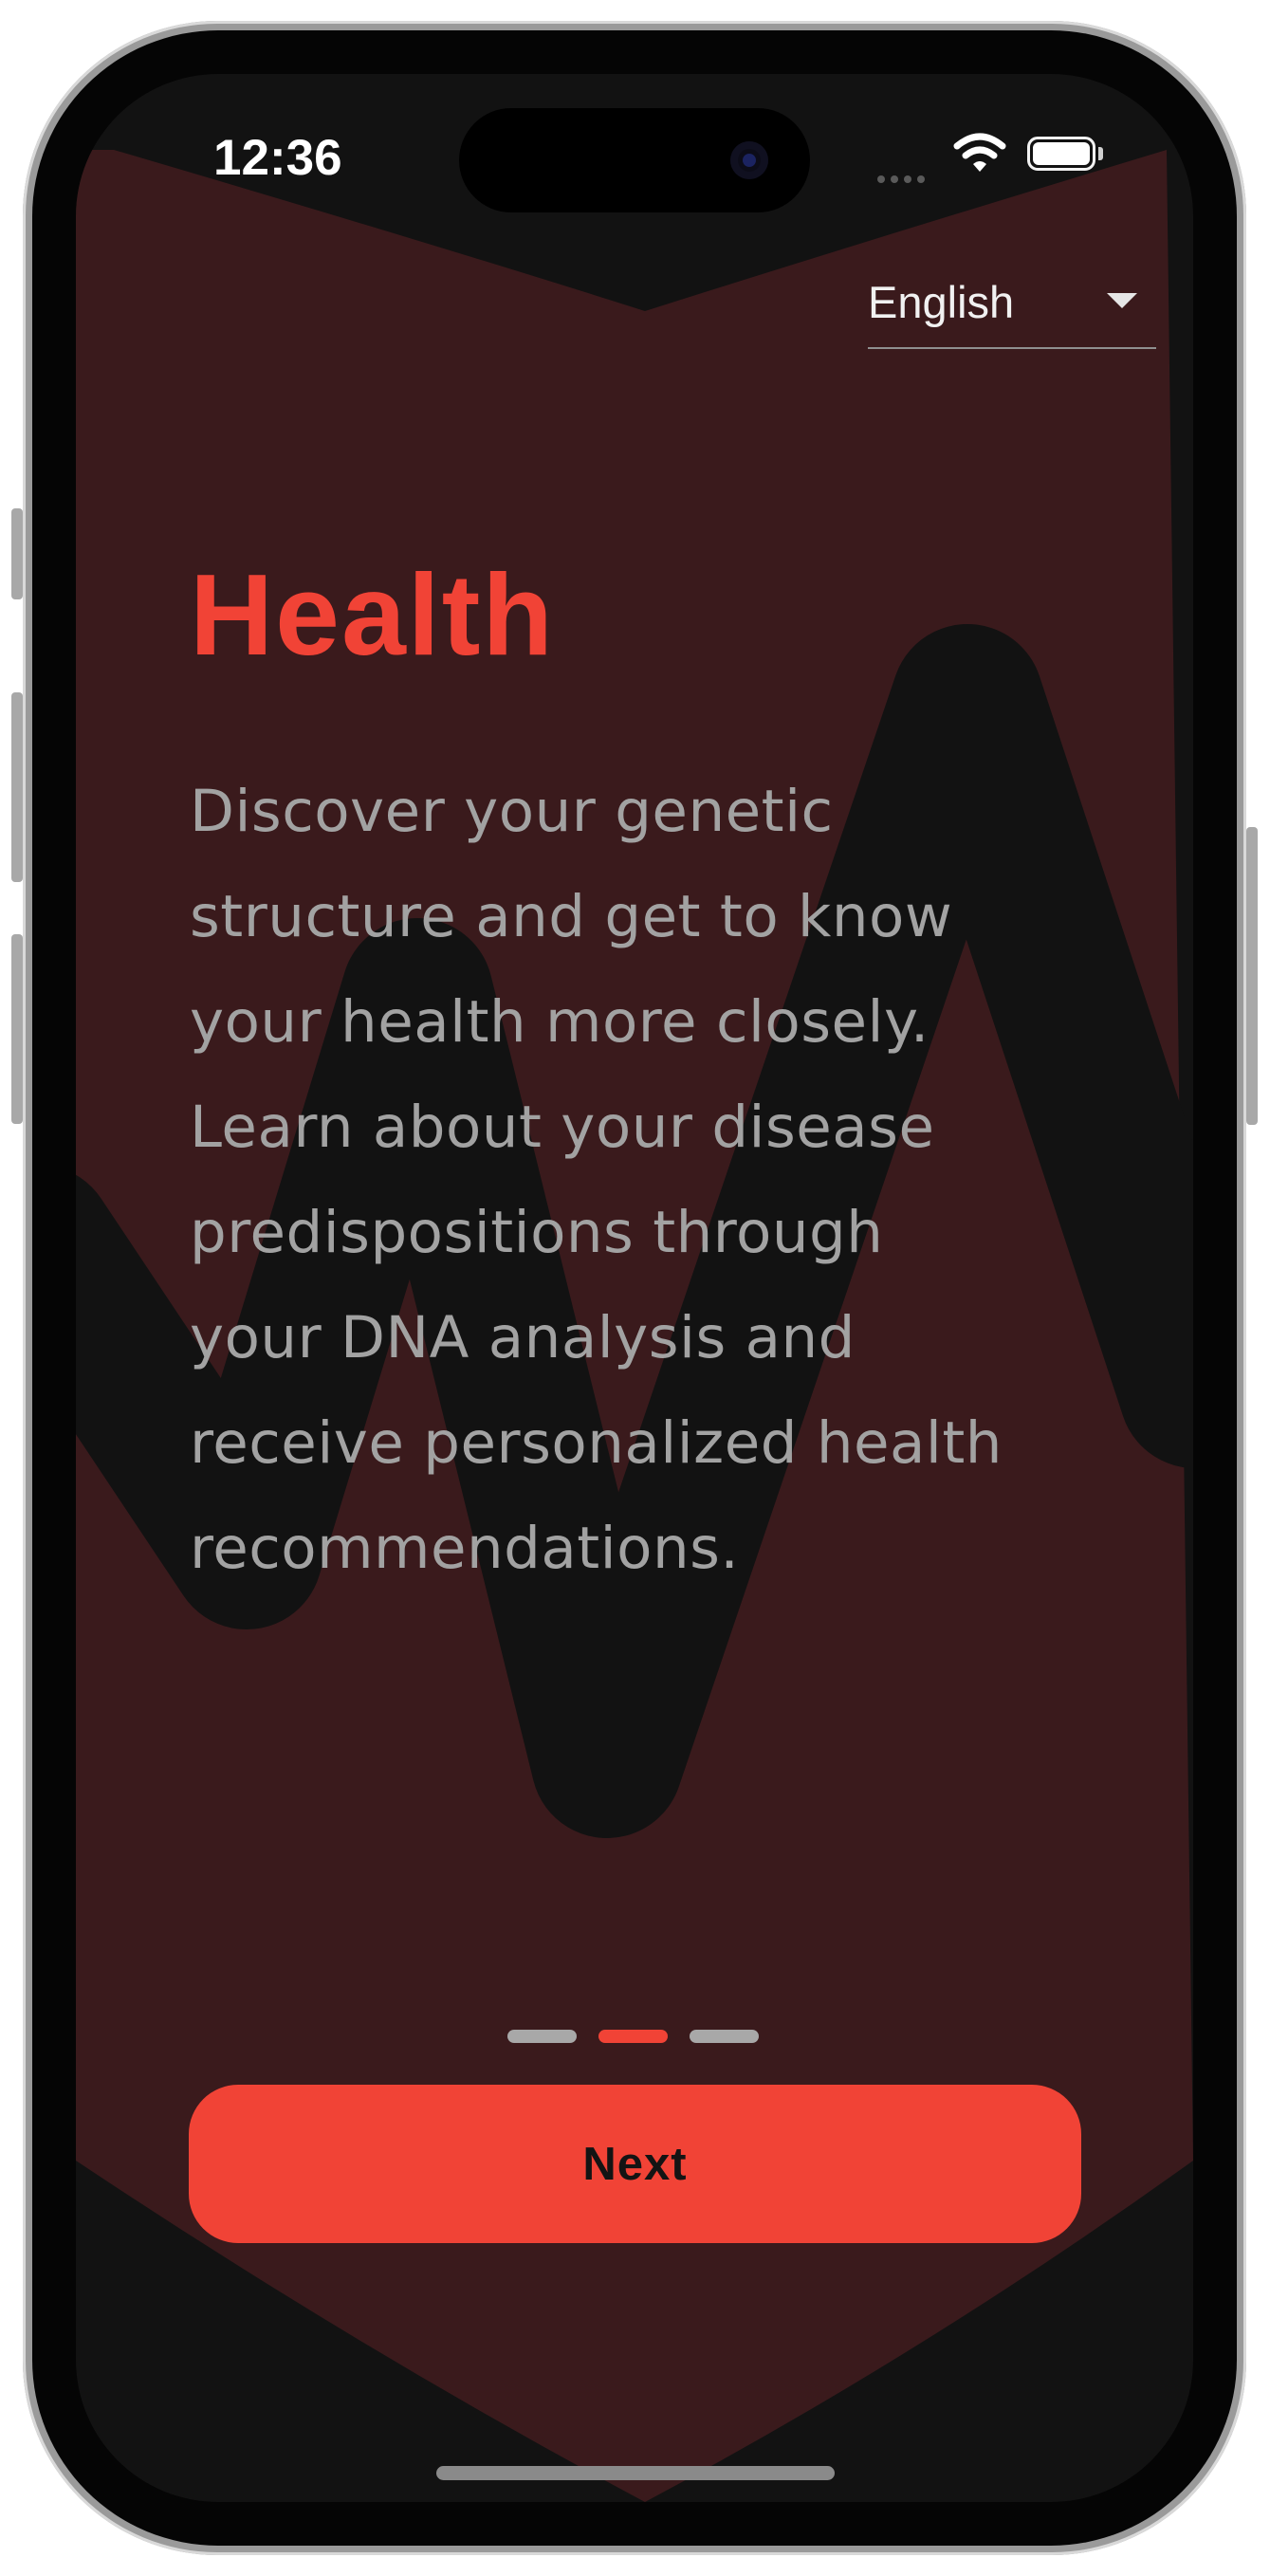 This screenshot has height=2576, width=1270. What do you see at coordinates (1122, 300) in the screenshot?
I see `chevron-down-icon` at bounding box center [1122, 300].